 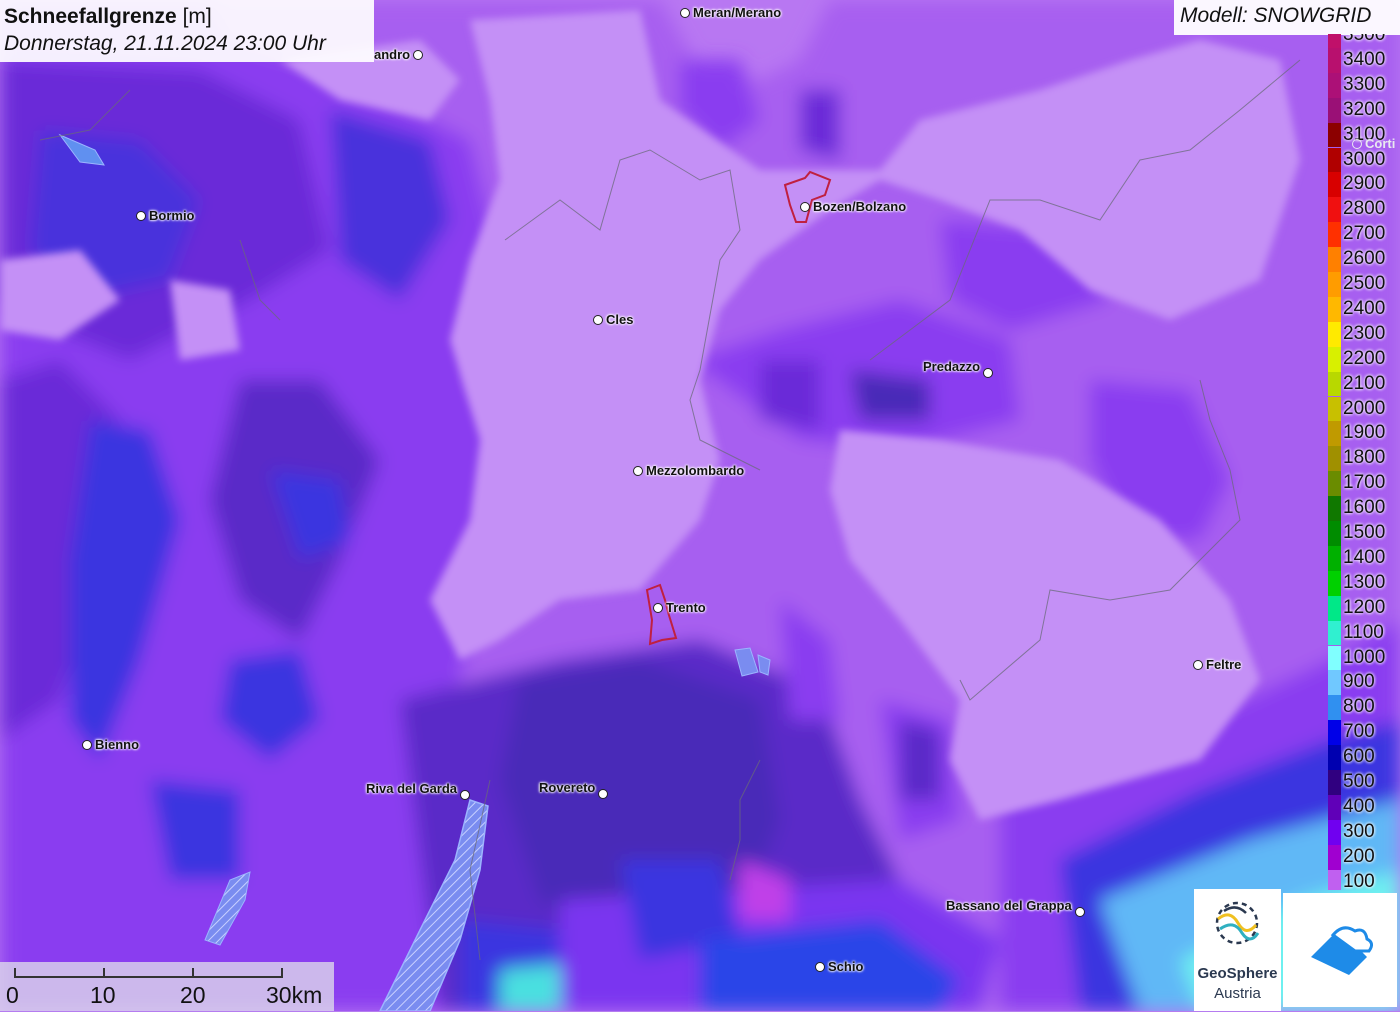 I want to click on legend-label: 2800, so click(x=1364, y=209).